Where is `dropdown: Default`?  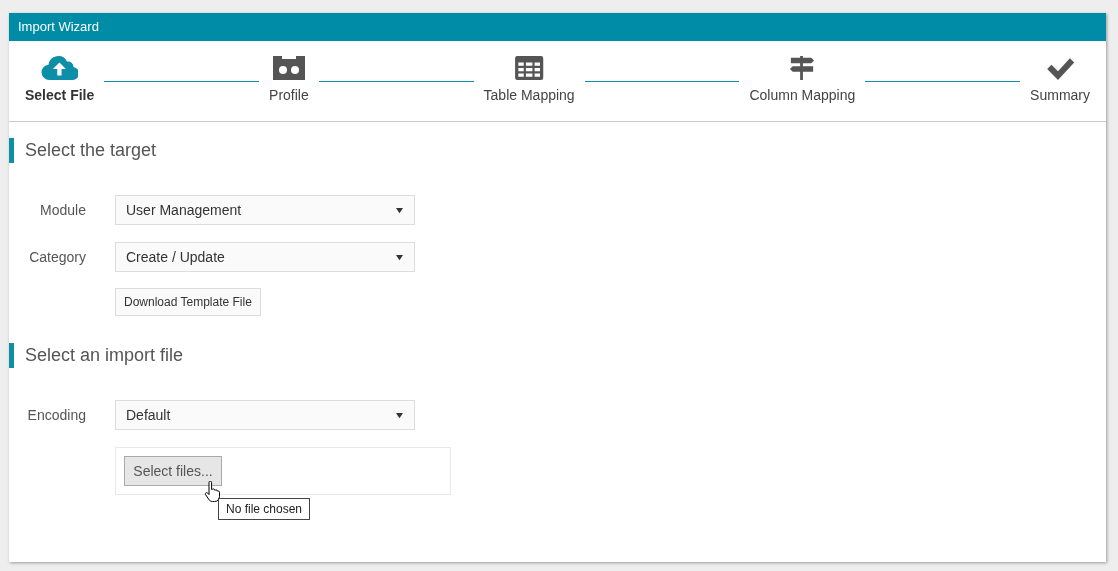 dropdown: Default is located at coordinates (265, 415).